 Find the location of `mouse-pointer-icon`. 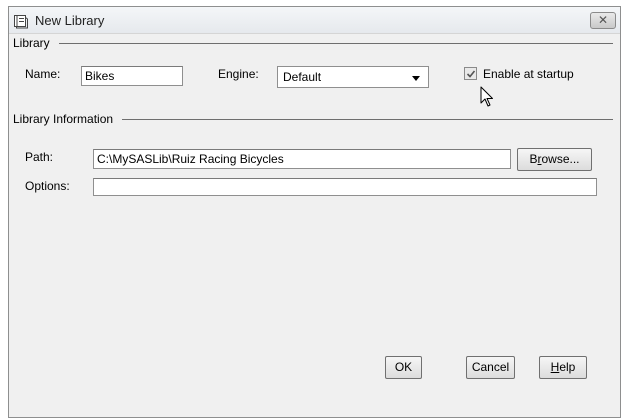

mouse-pointer-icon is located at coordinates (487, 98).